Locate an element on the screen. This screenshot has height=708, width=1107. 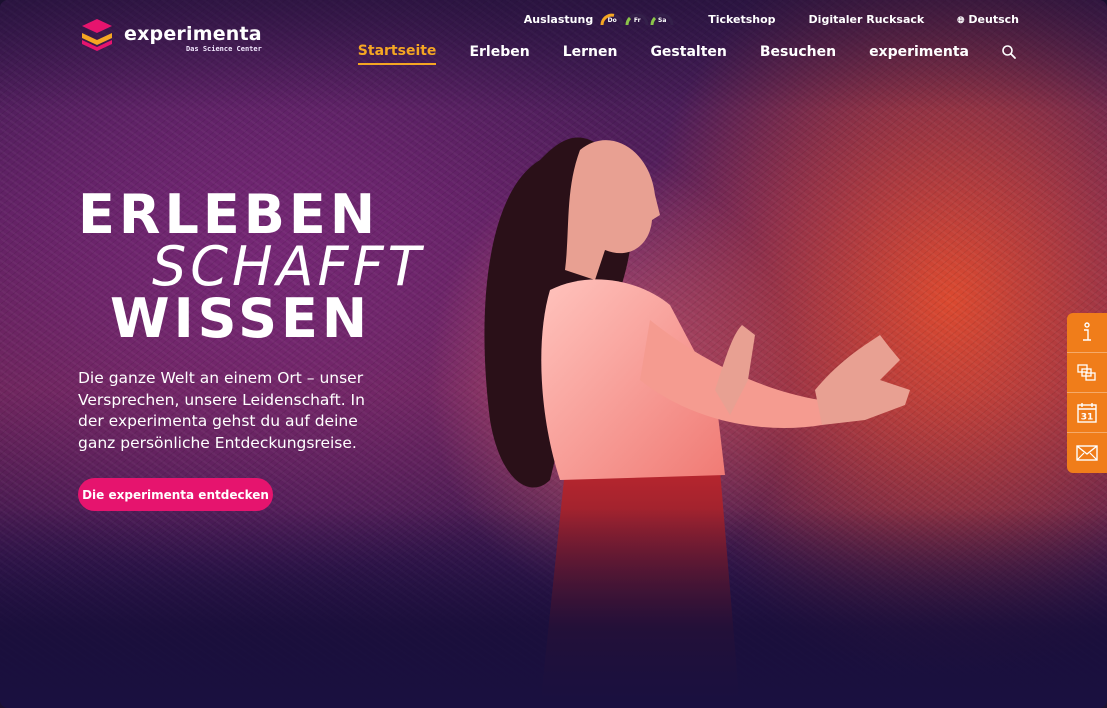
occupancy-gauge-saturday: Sa is located at coordinates (662, 19).